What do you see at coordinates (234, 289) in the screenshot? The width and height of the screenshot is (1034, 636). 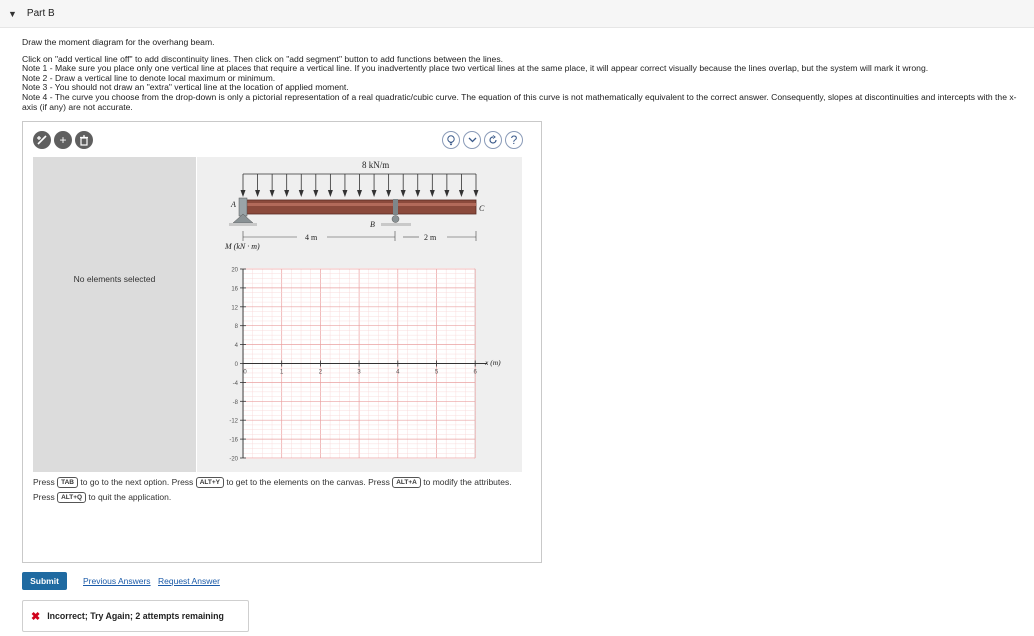 I see `y-tick-label: 16` at bounding box center [234, 289].